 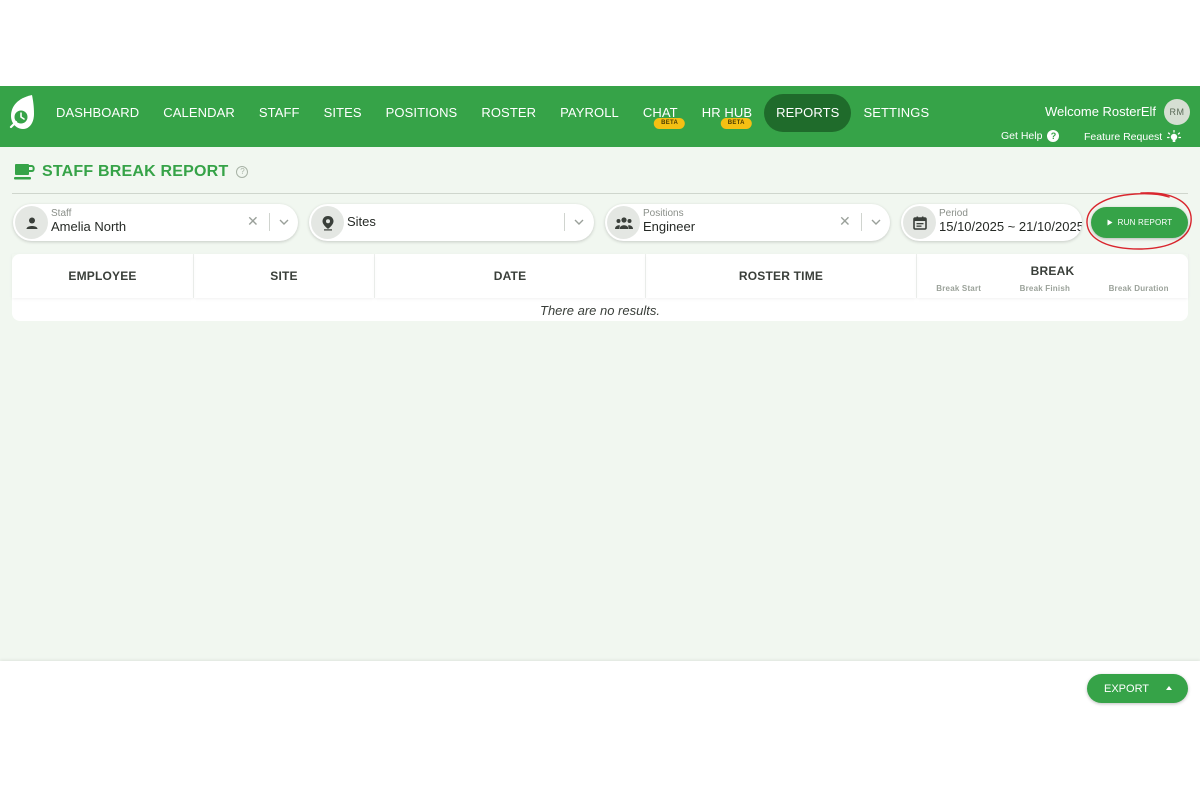 I want to click on coffee-cup-icon, so click(x=24, y=172).